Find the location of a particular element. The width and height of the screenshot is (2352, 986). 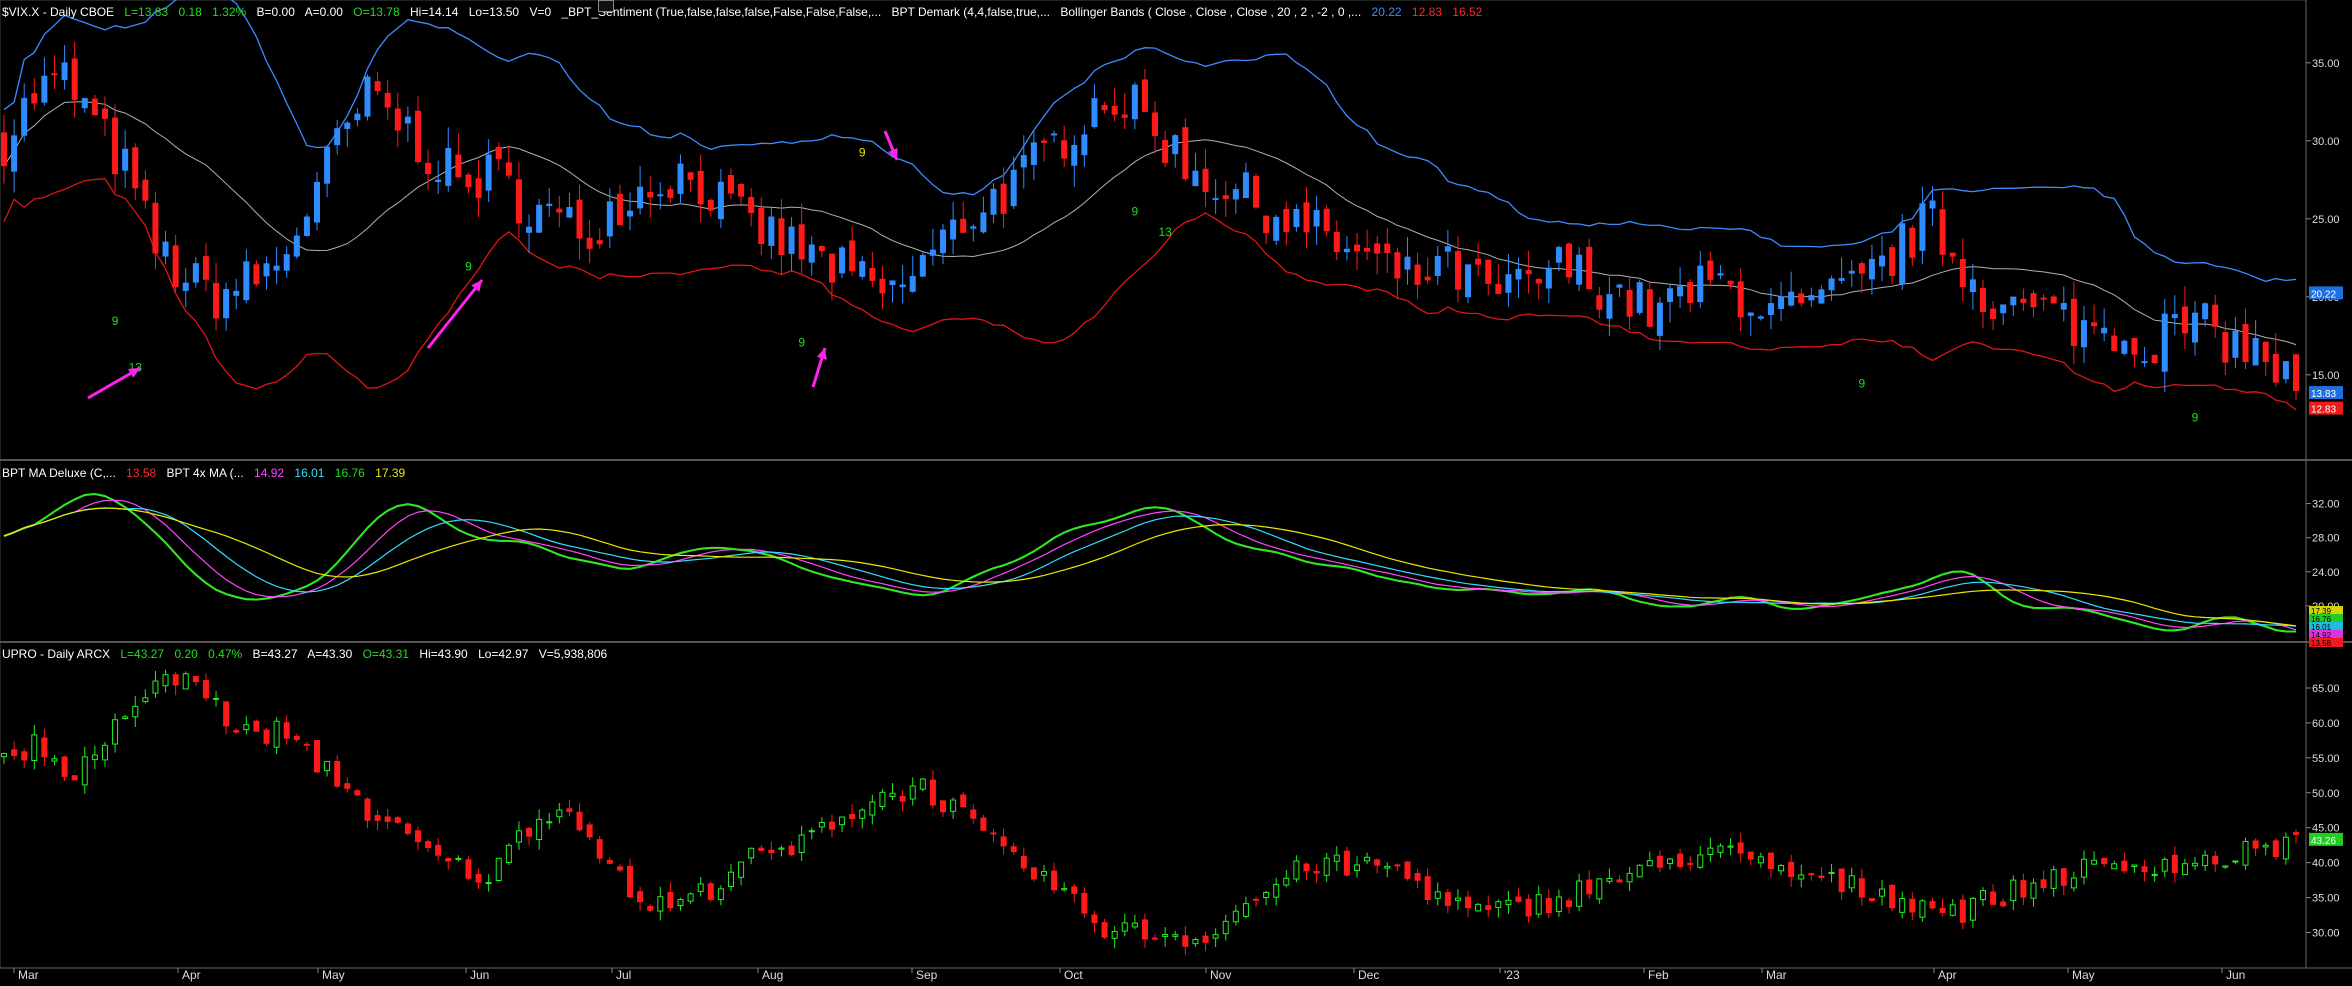

ma-value-green: 16.76 is located at coordinates (349, 473).